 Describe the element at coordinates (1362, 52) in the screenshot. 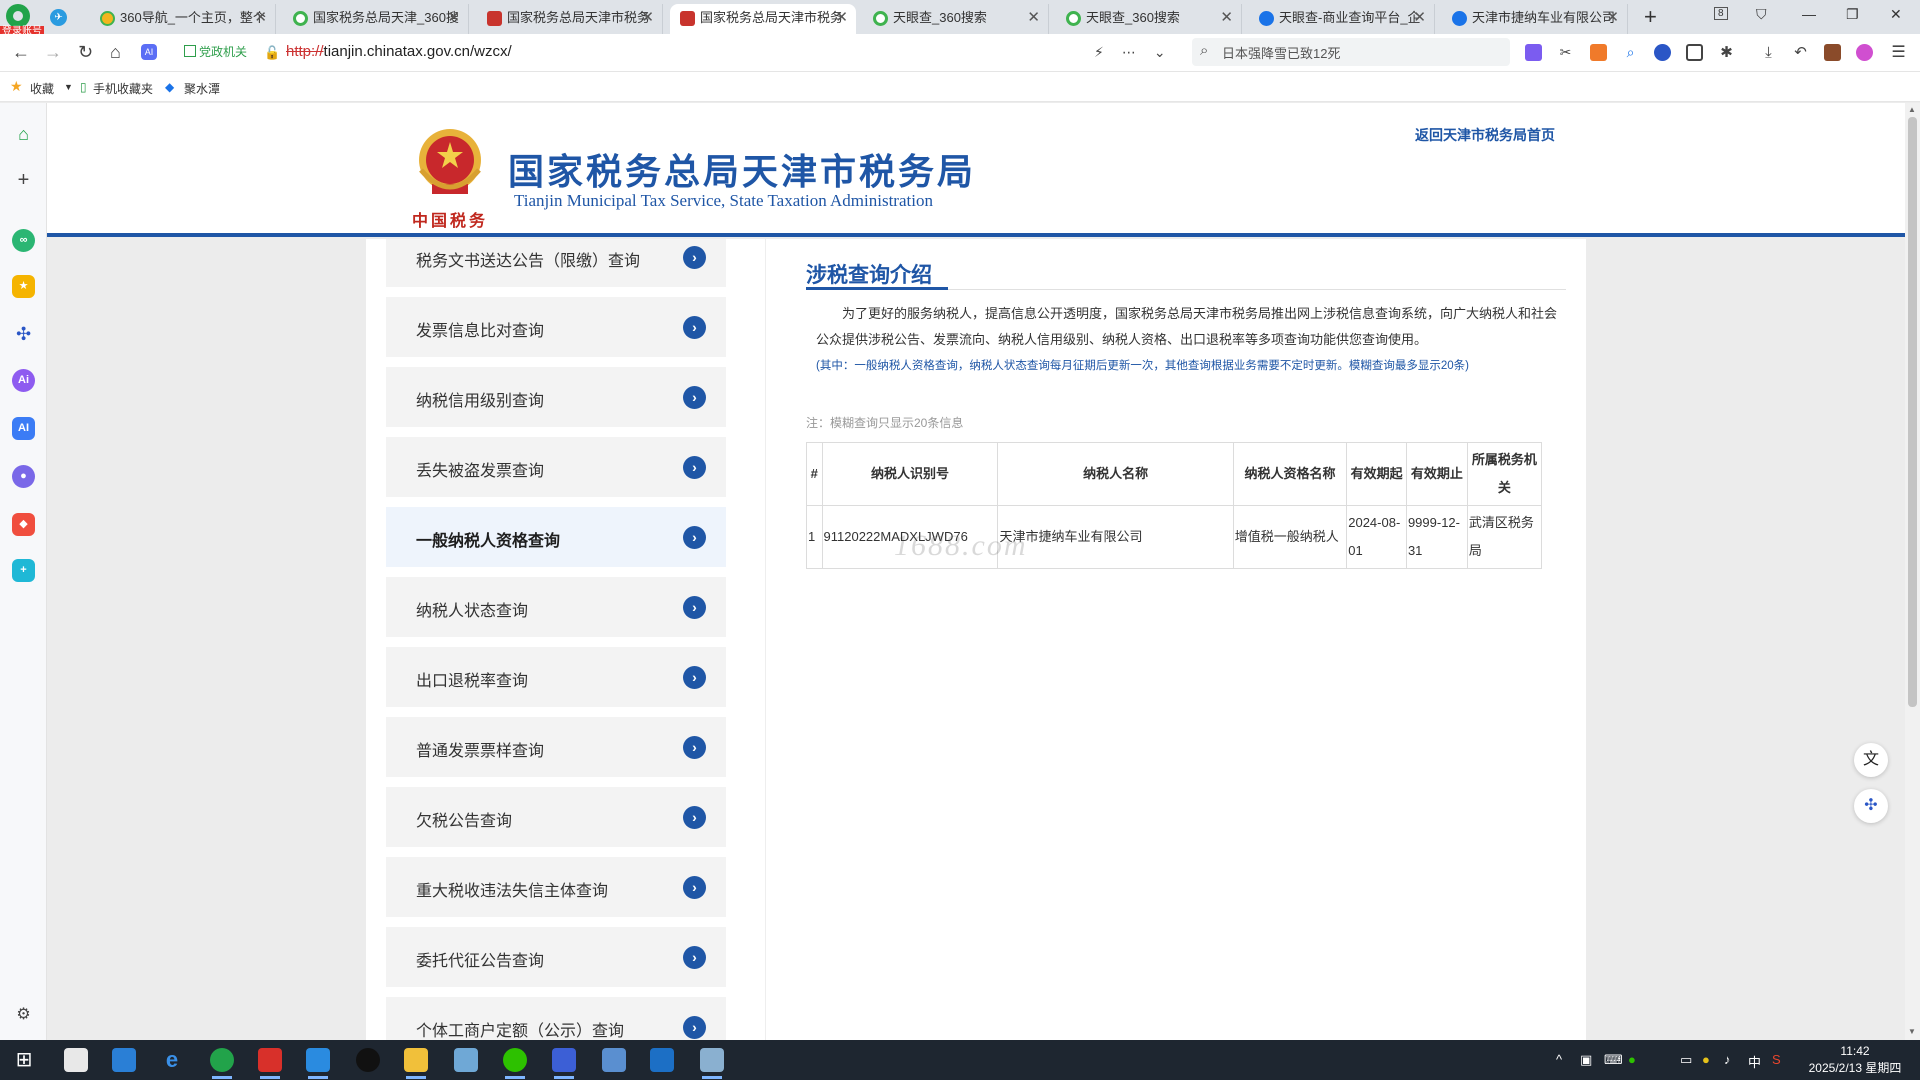

I see `search-input` at that location.